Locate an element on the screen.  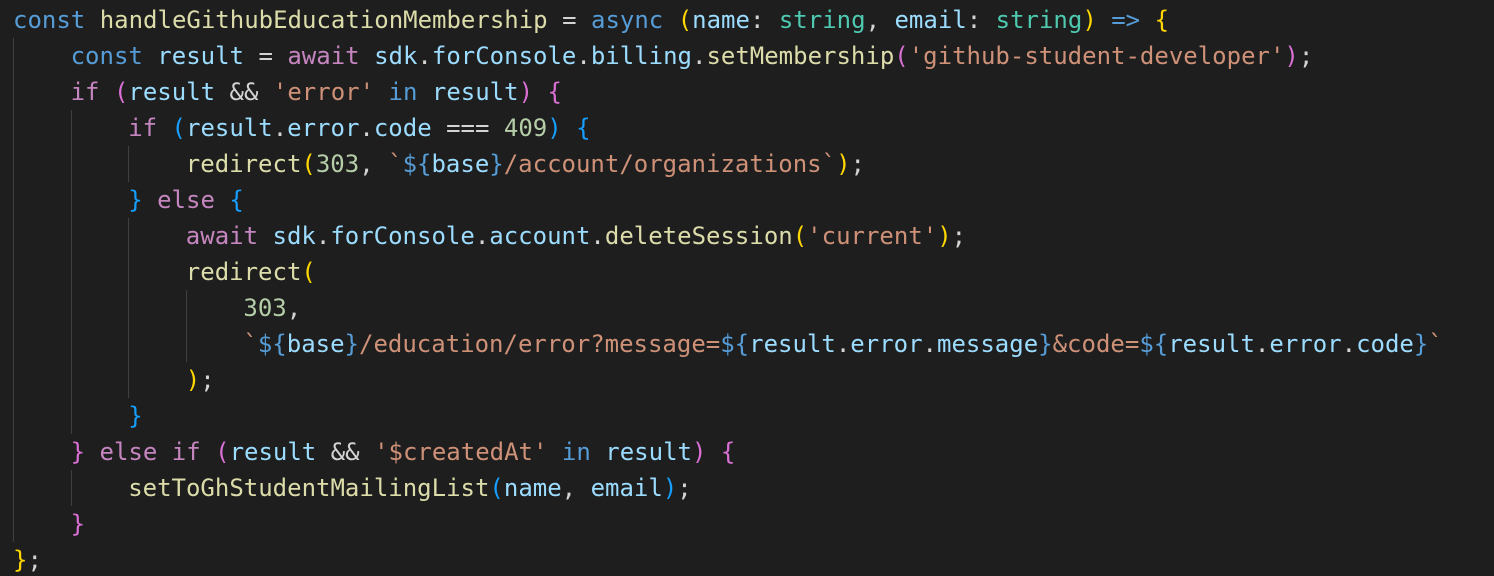
code-token: && is located at coordinates (345, 452).